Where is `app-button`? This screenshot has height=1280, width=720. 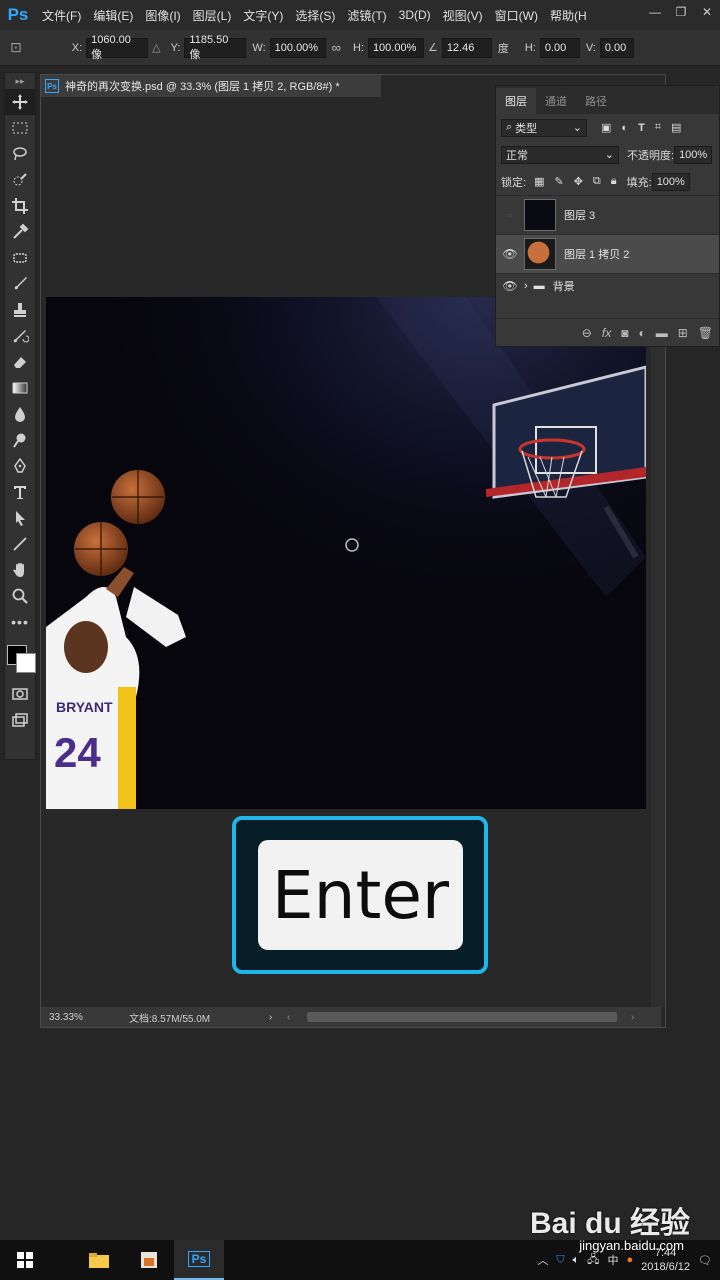 app-button is located at coordinates (149, 1260).